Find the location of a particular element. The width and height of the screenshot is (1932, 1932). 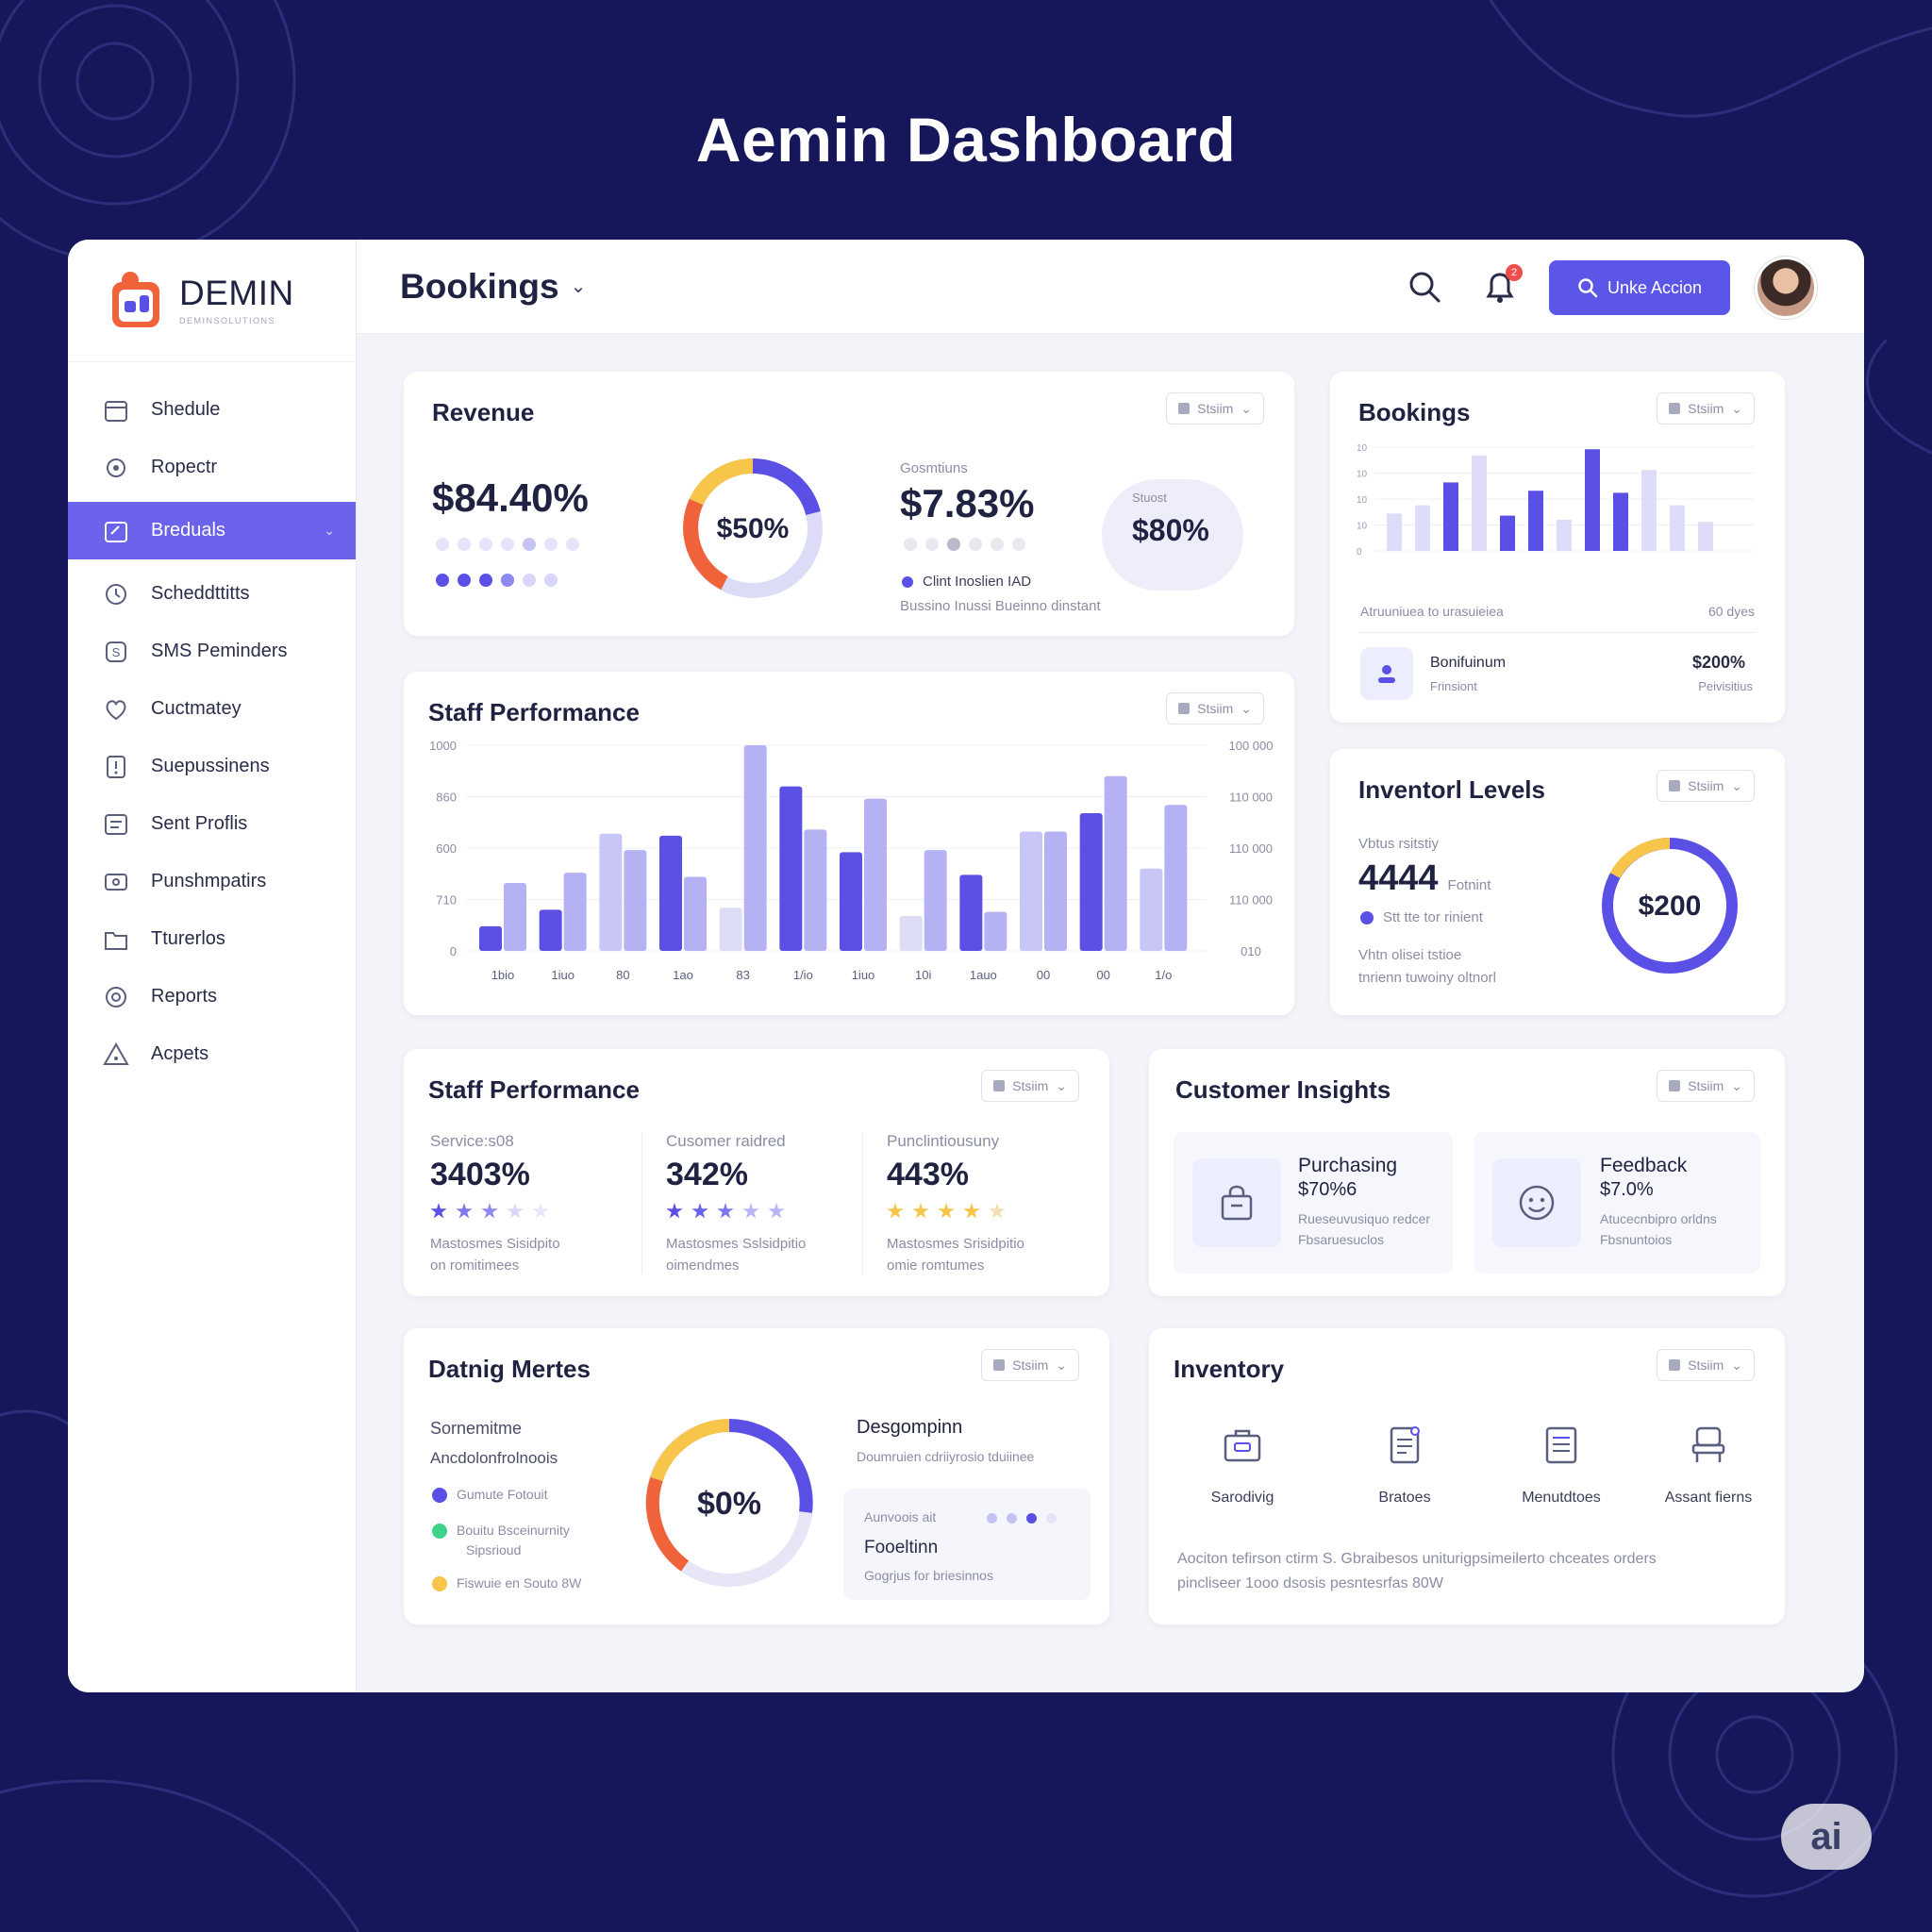

y-tick-label: 10 is located at coordinates (1363, 527).